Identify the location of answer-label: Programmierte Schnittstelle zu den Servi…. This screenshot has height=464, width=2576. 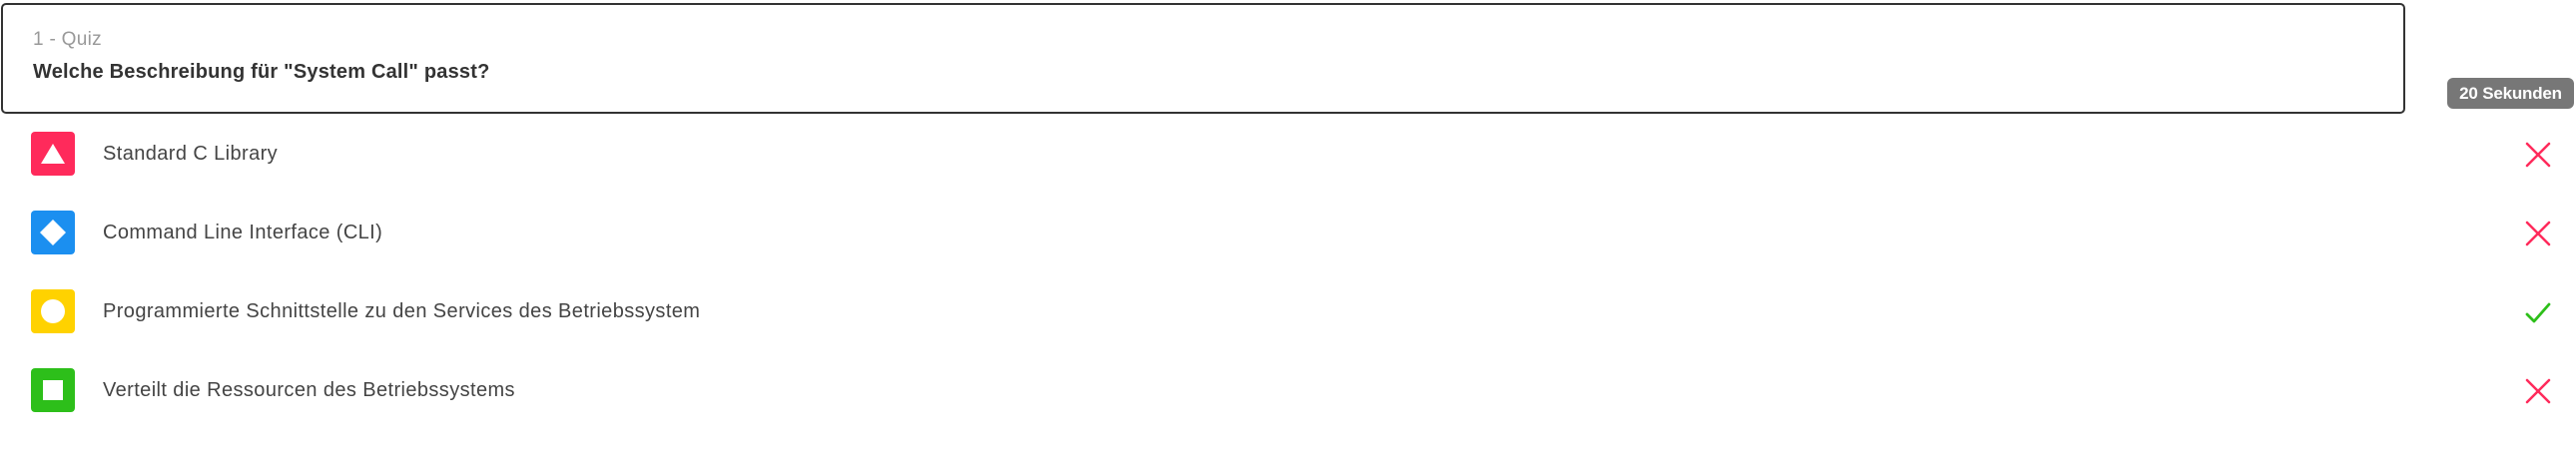
(402, 311).